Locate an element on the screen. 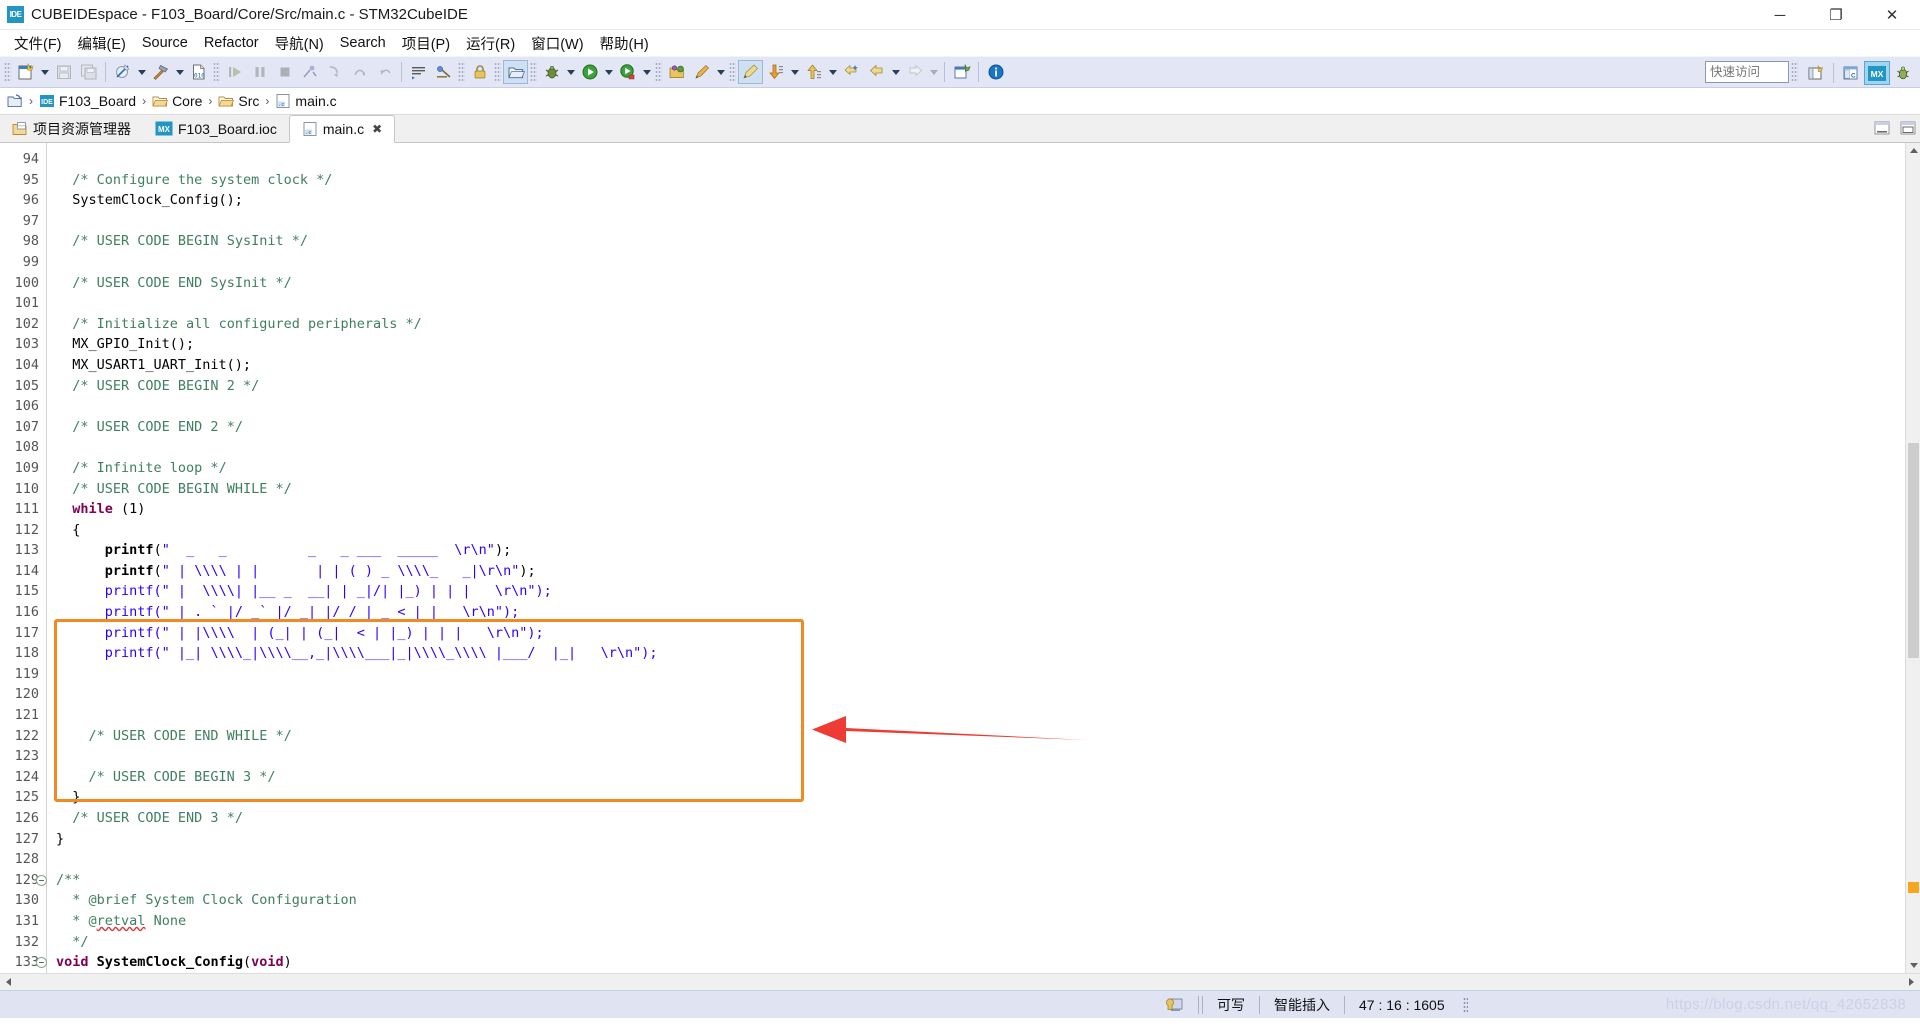  lock-icon is located at coordinates (479, 72).